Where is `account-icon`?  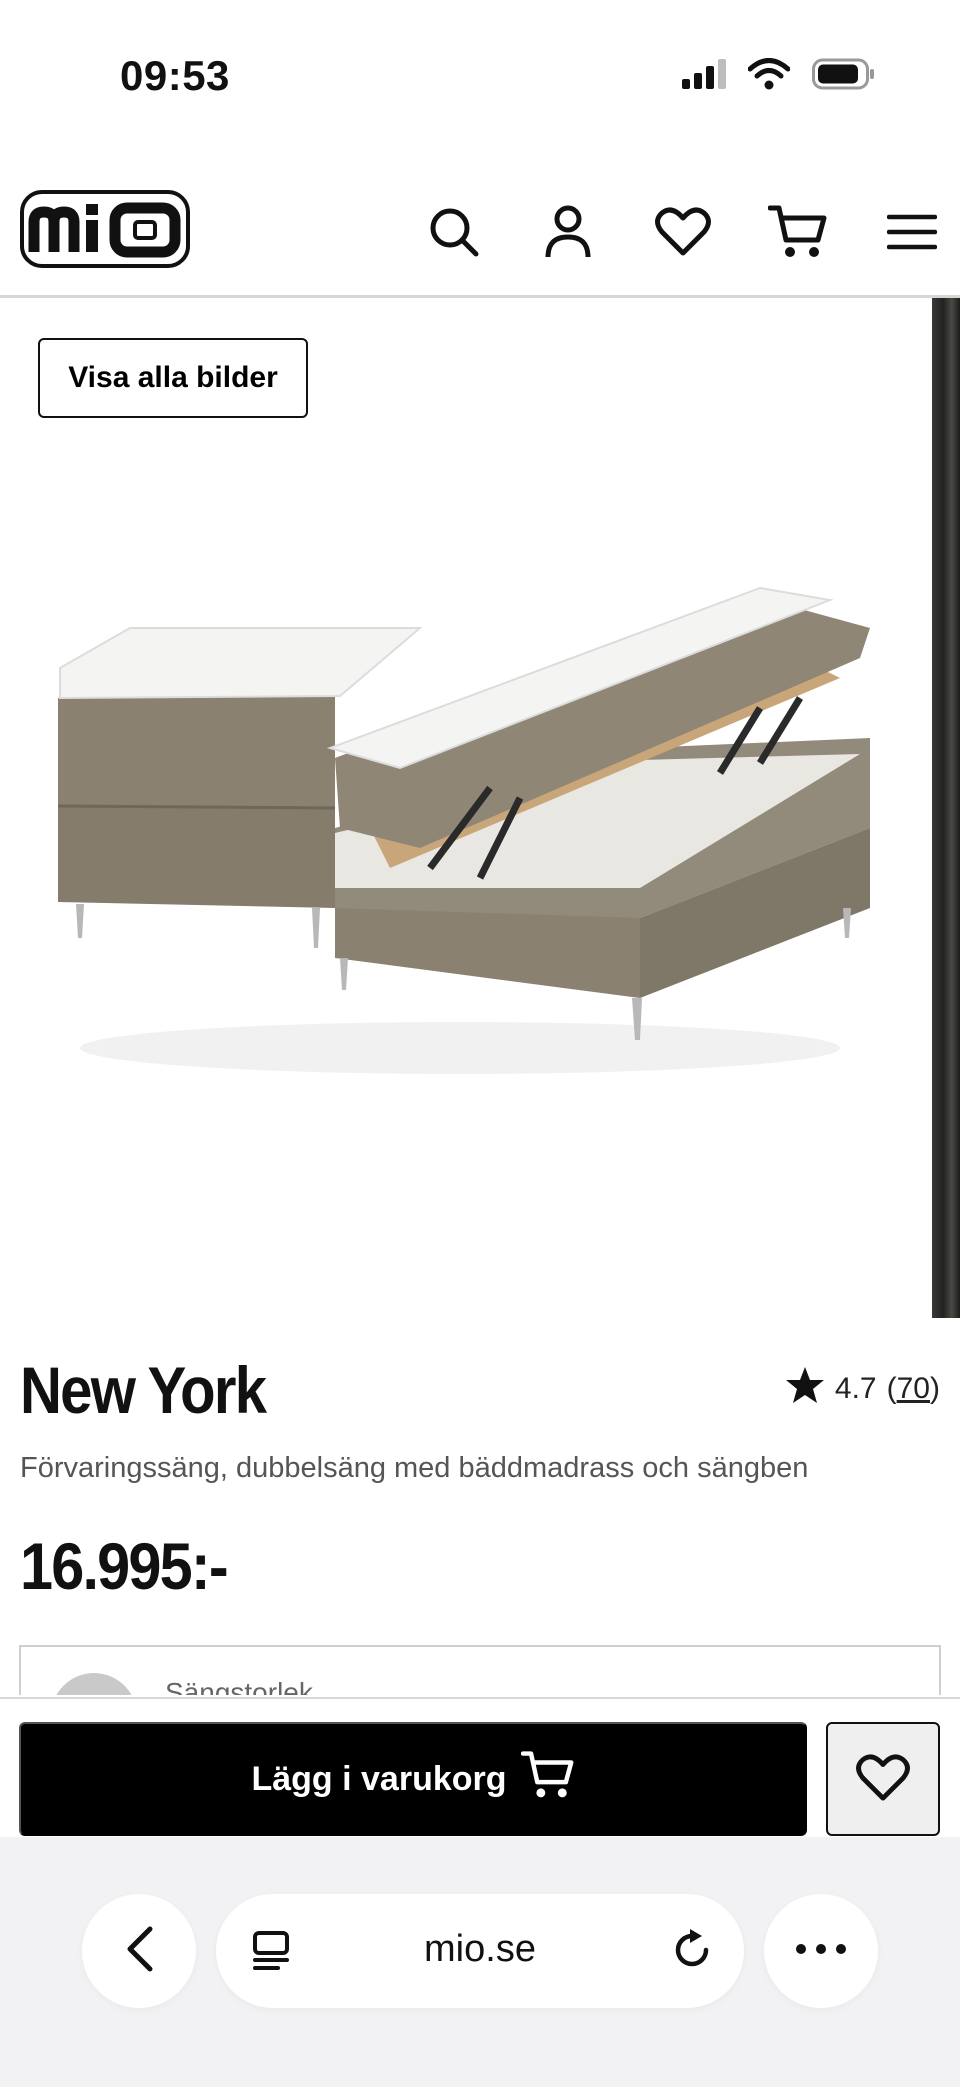
account-icon is located at coordinates (568, 232).